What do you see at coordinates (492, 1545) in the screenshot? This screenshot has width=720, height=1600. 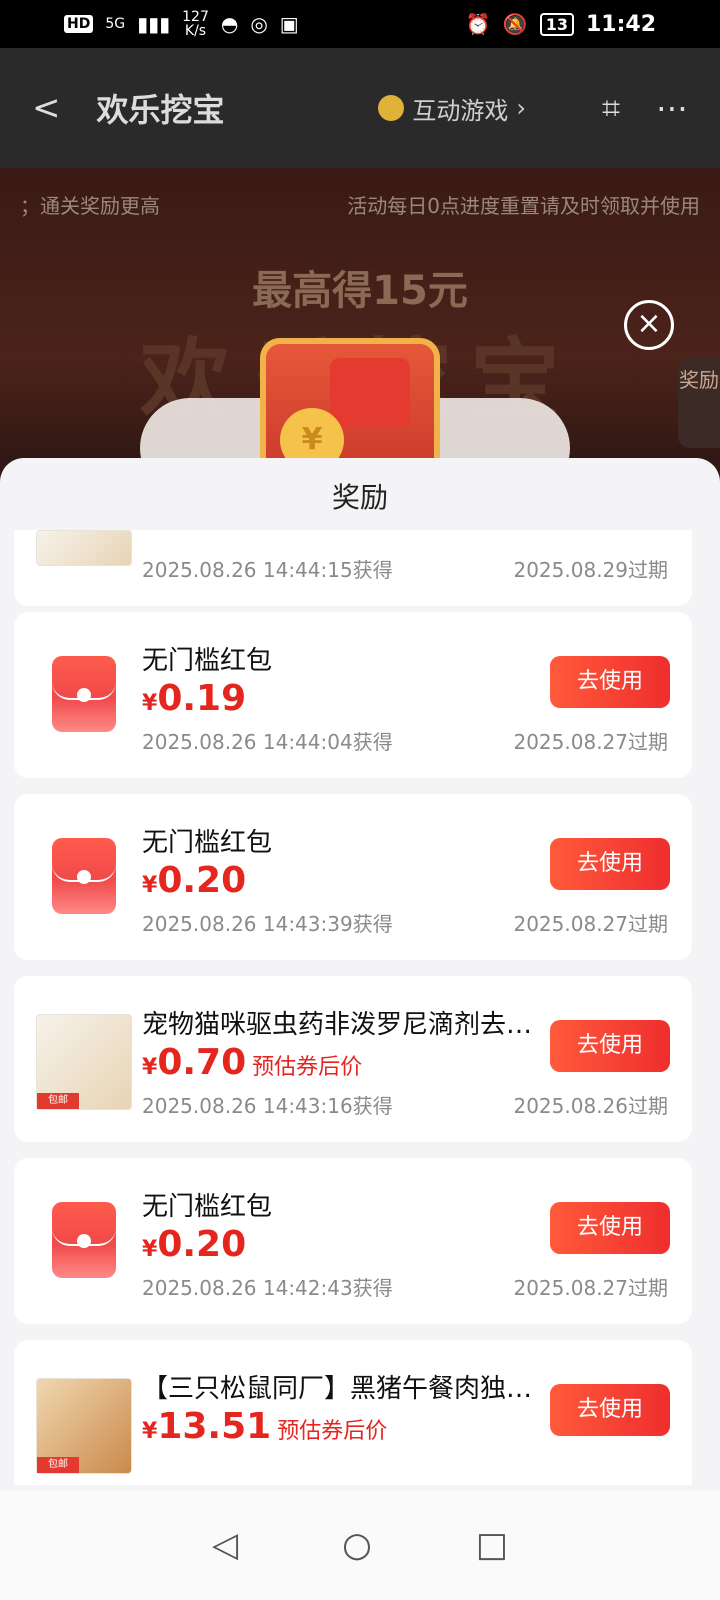 I see `nav-recent-icon: □` at bounding box center [492, 1545].